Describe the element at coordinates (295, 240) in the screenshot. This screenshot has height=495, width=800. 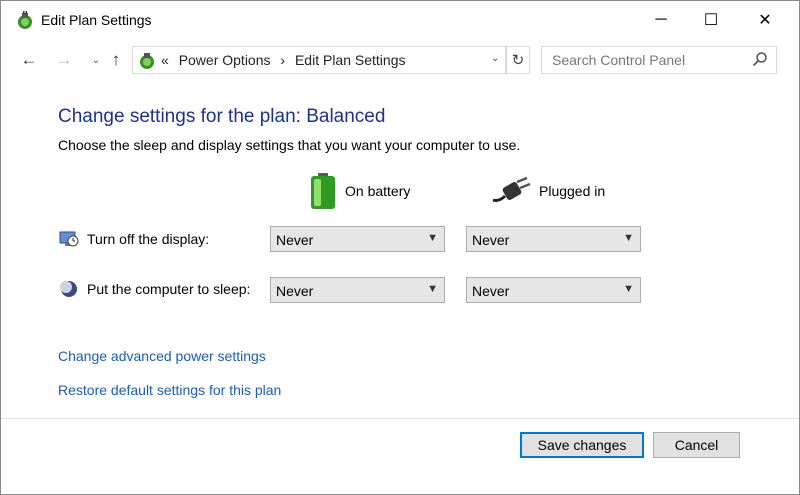
I see `display-battery-value: Never` at that location.